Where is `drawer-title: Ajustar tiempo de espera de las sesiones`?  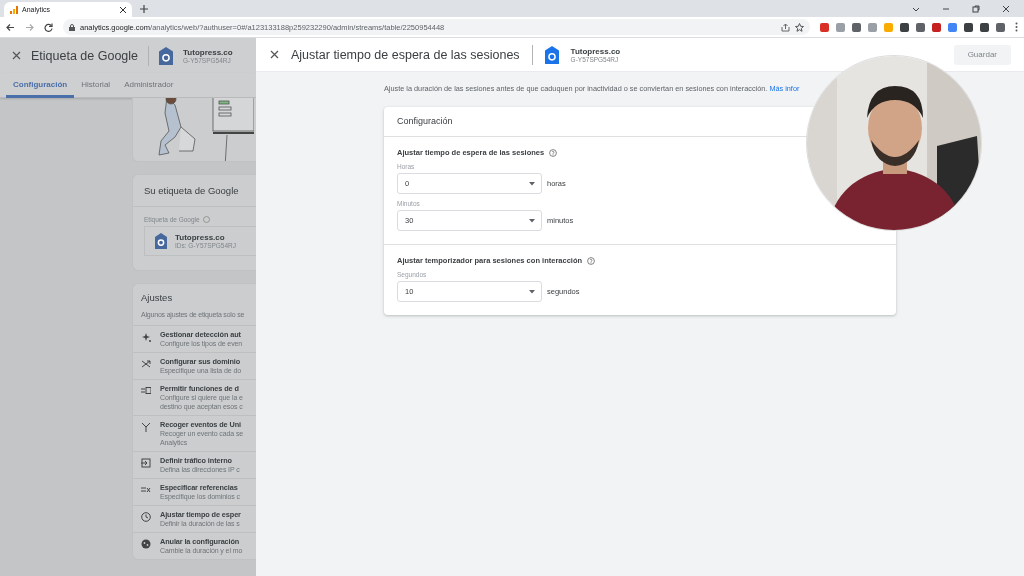 drawer-title: Ajustar tiempo de espera de las sesiones is located at coordinates (405, 54).